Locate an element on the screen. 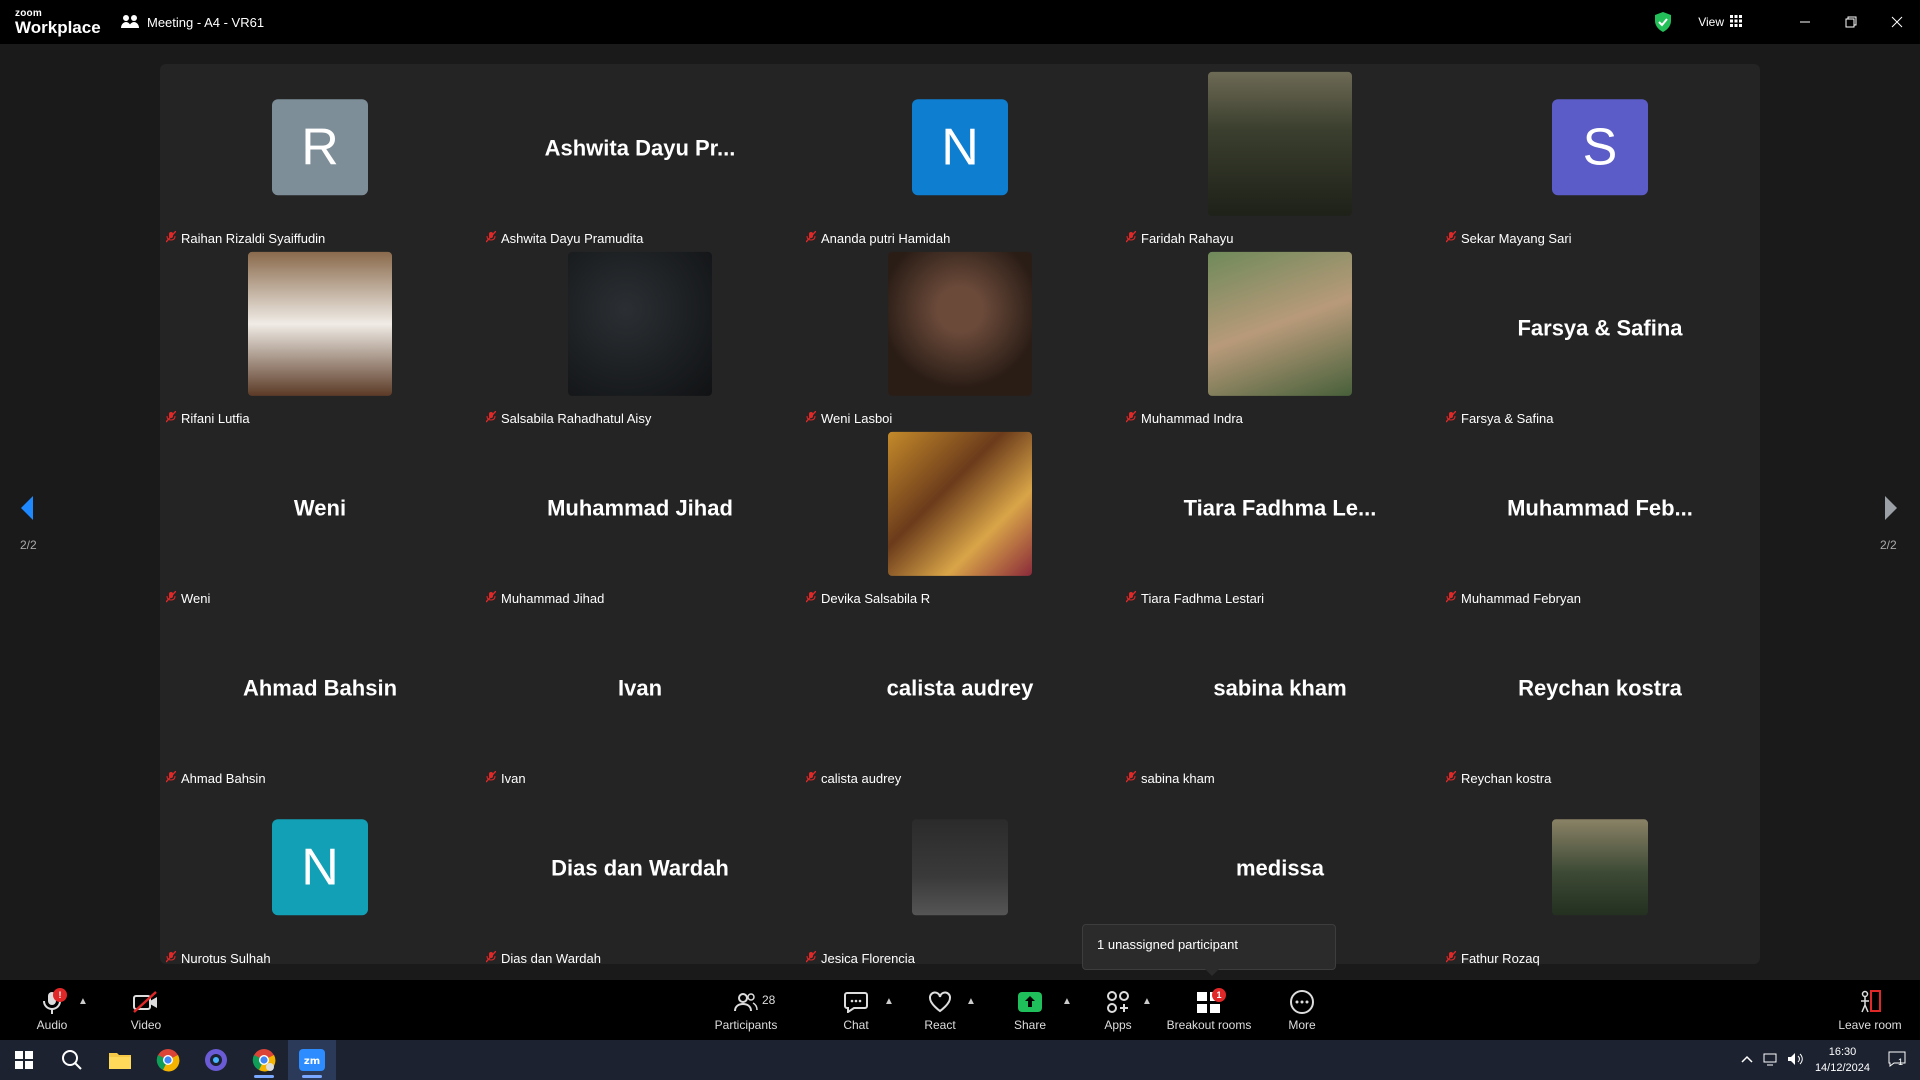 This screenshot has height=1080, width=1920. page-indicator-left: 2/2 is located at coordinates (28, 545).